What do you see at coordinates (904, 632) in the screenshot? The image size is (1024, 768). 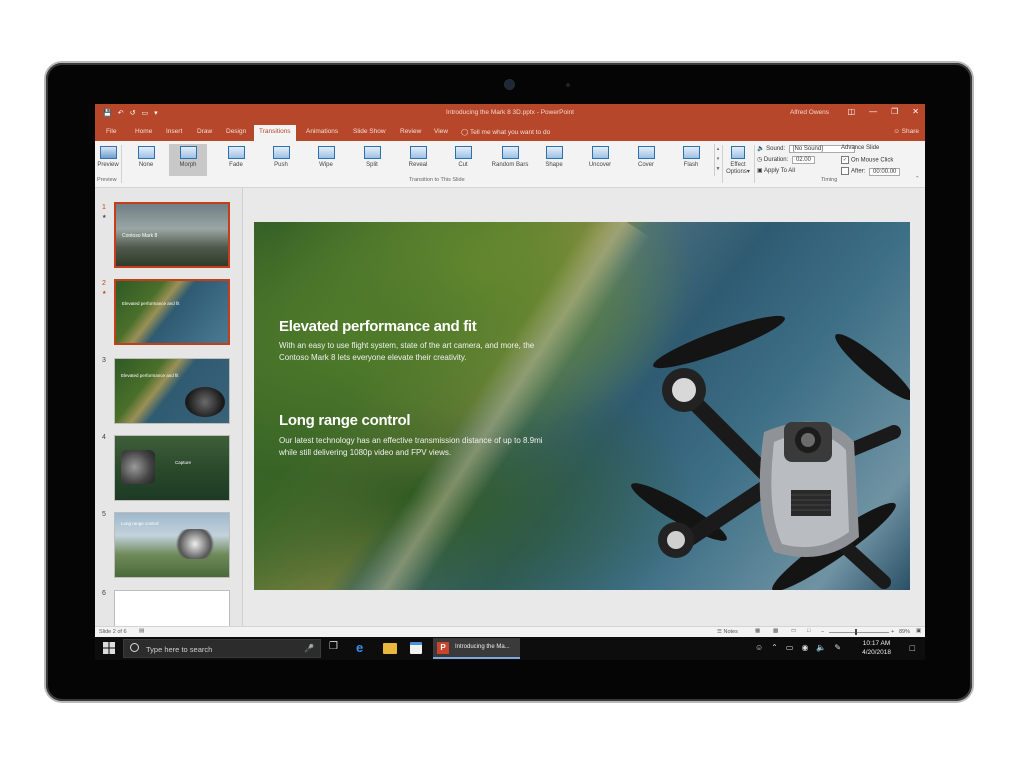 I see `zoom-level: 89%` at bounding box center [904, 632].